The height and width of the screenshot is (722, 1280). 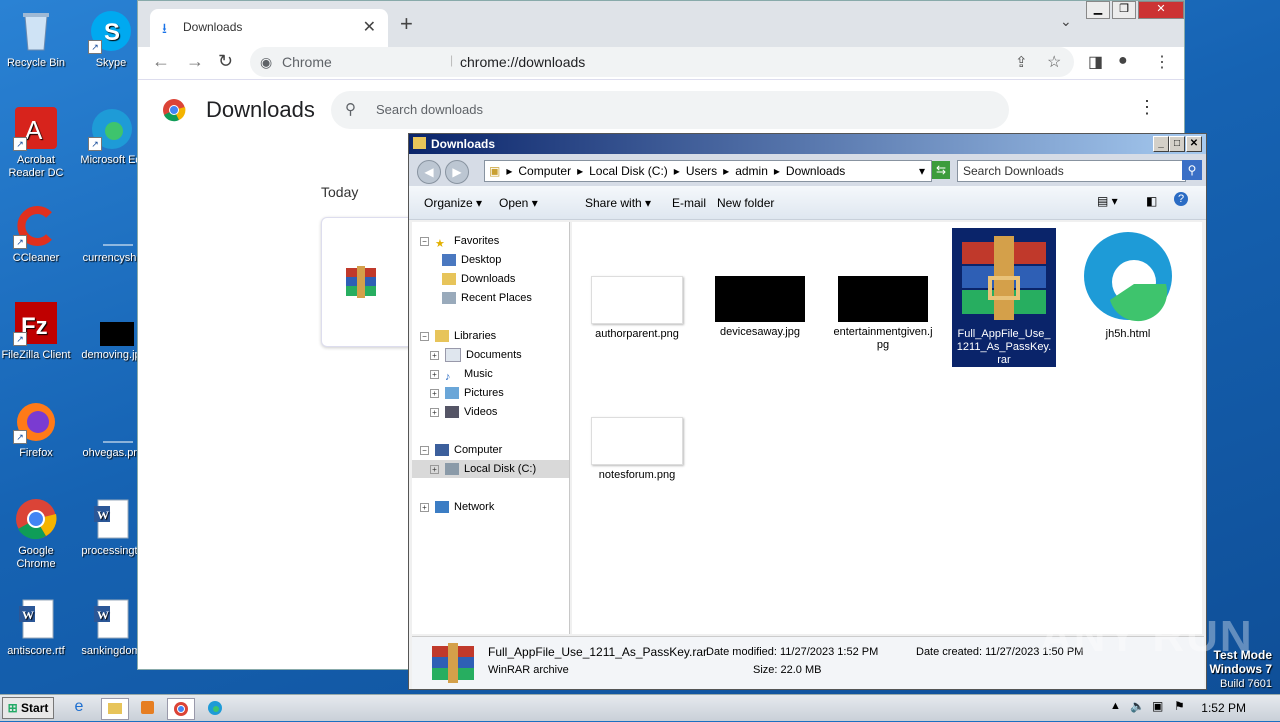 I want to click on network-tray-icon: ▣, so click(x=1157, y=706).